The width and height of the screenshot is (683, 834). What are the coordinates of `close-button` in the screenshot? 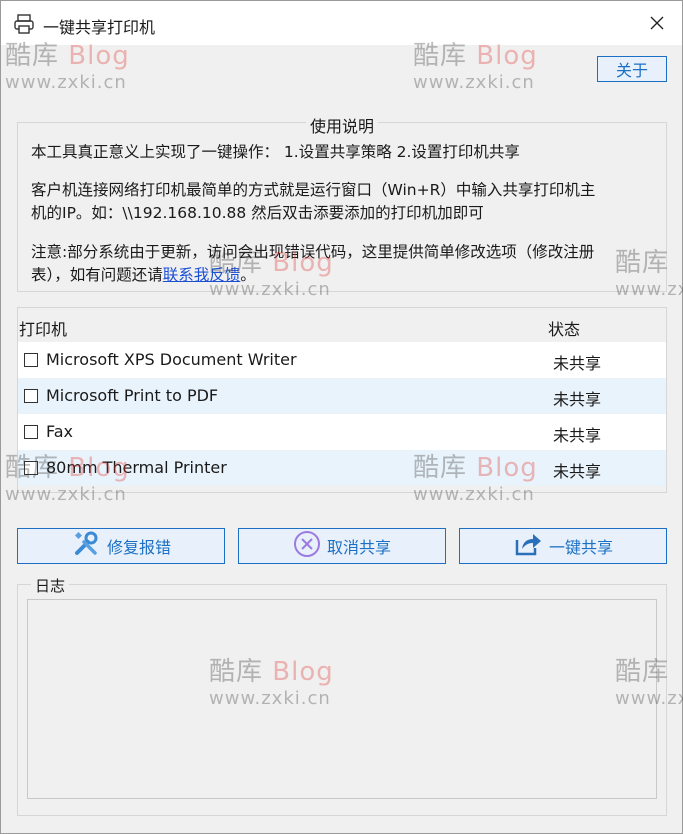 It's located at (657, 24).